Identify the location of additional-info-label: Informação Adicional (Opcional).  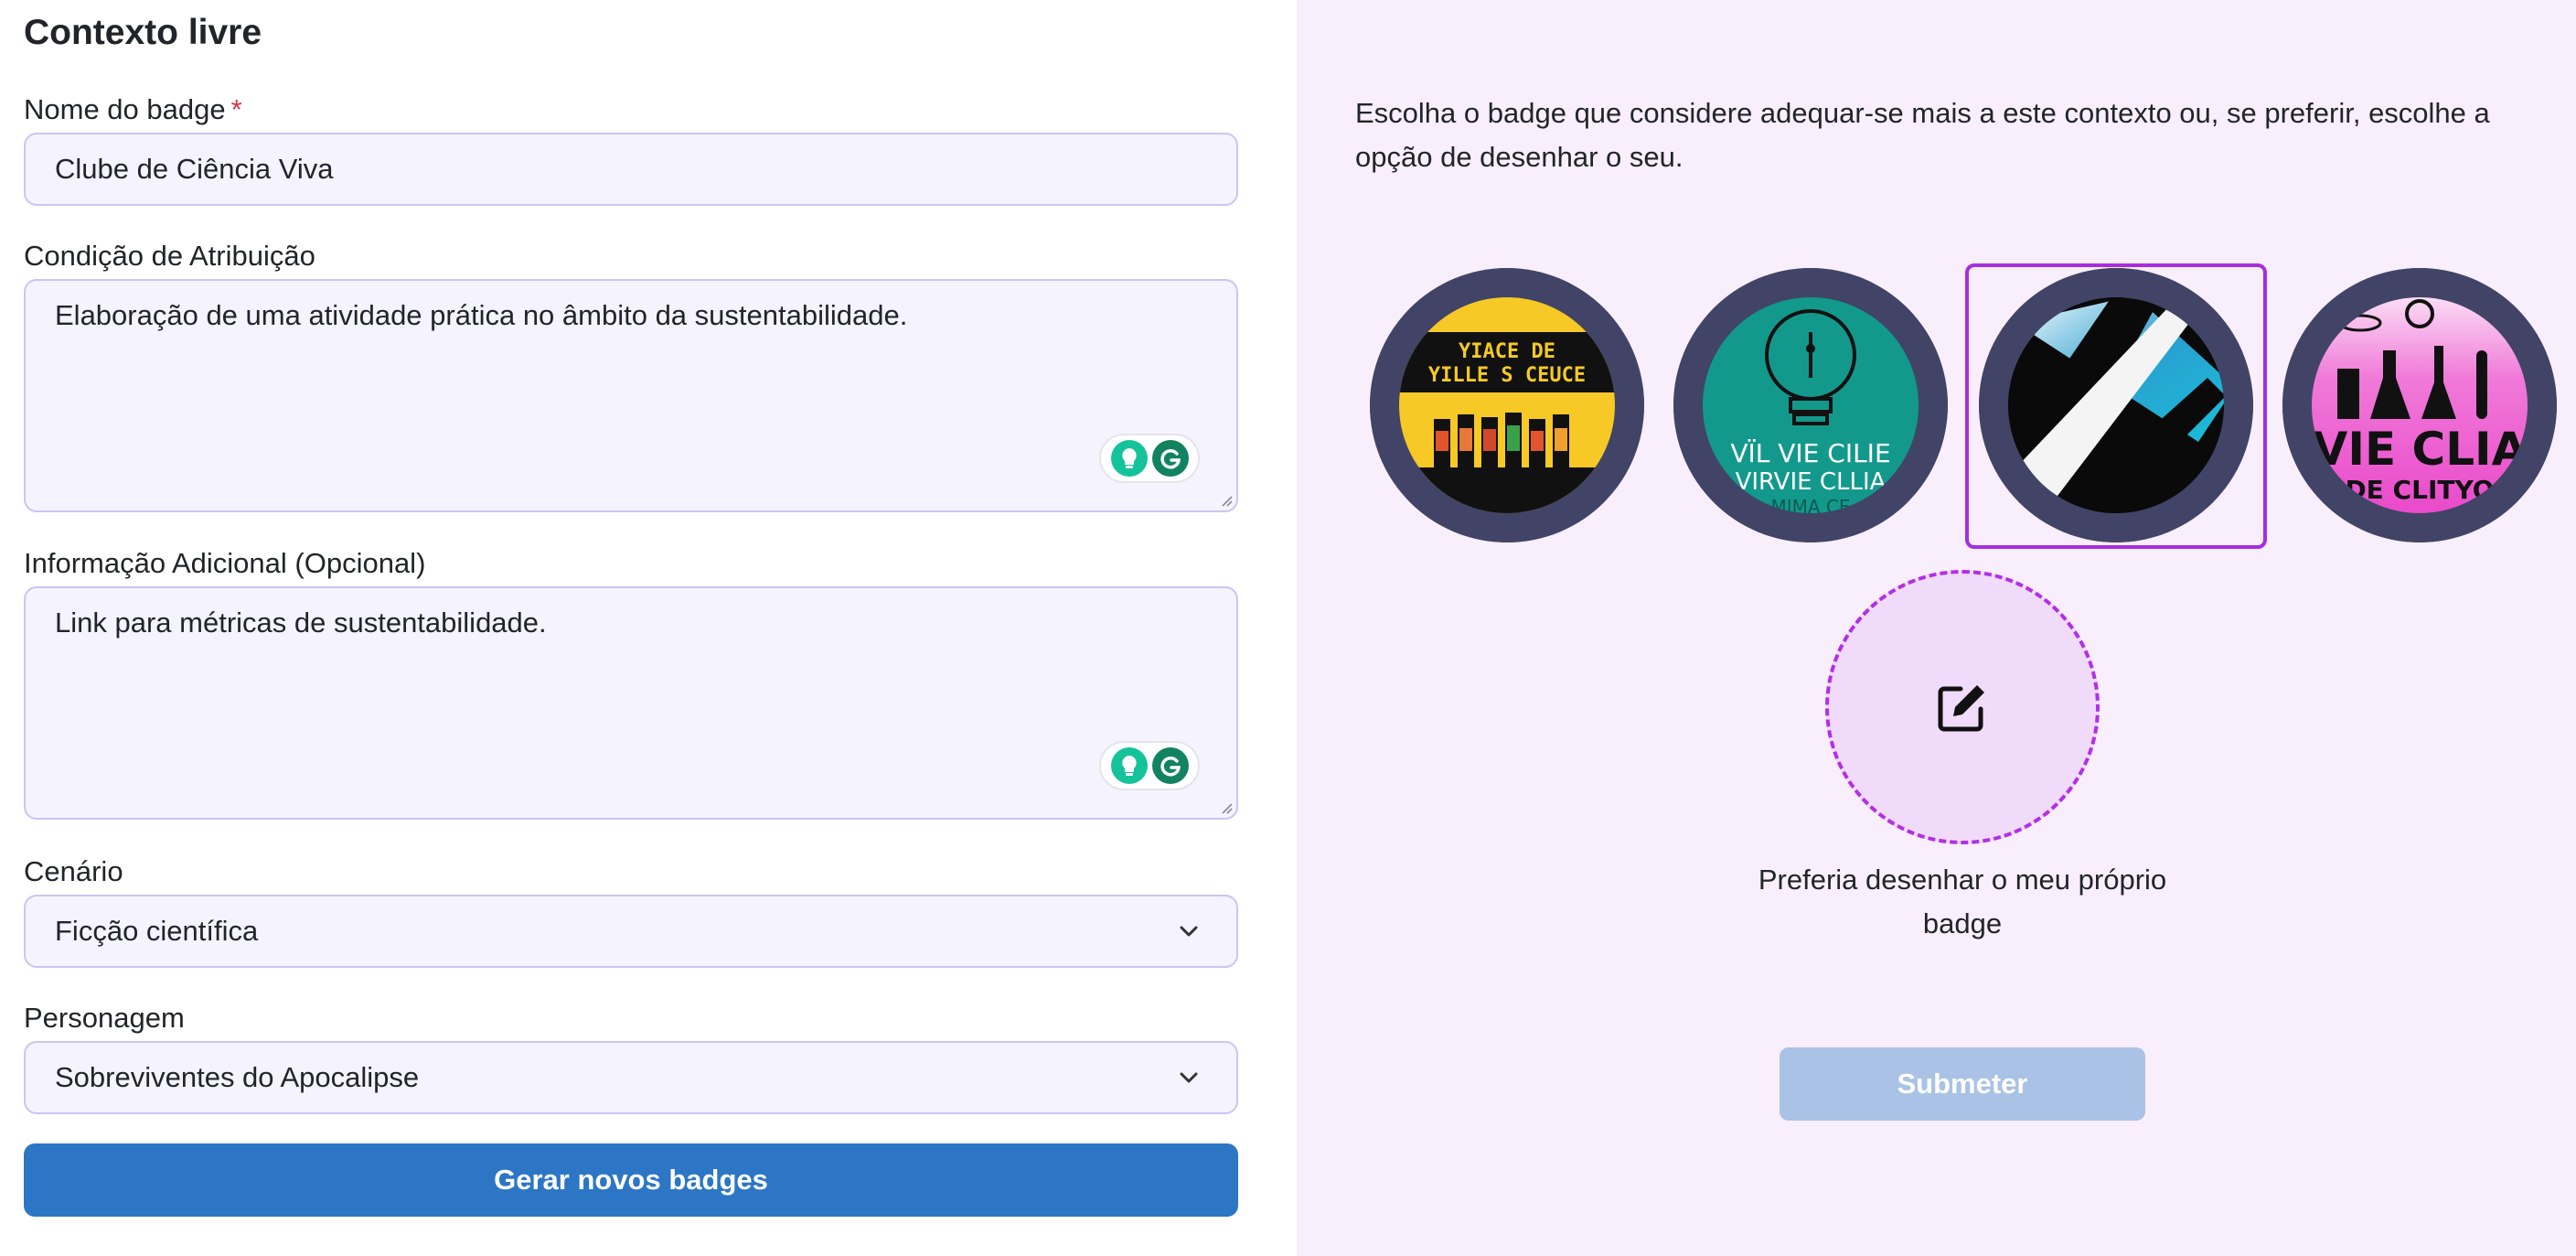
(225, 563).